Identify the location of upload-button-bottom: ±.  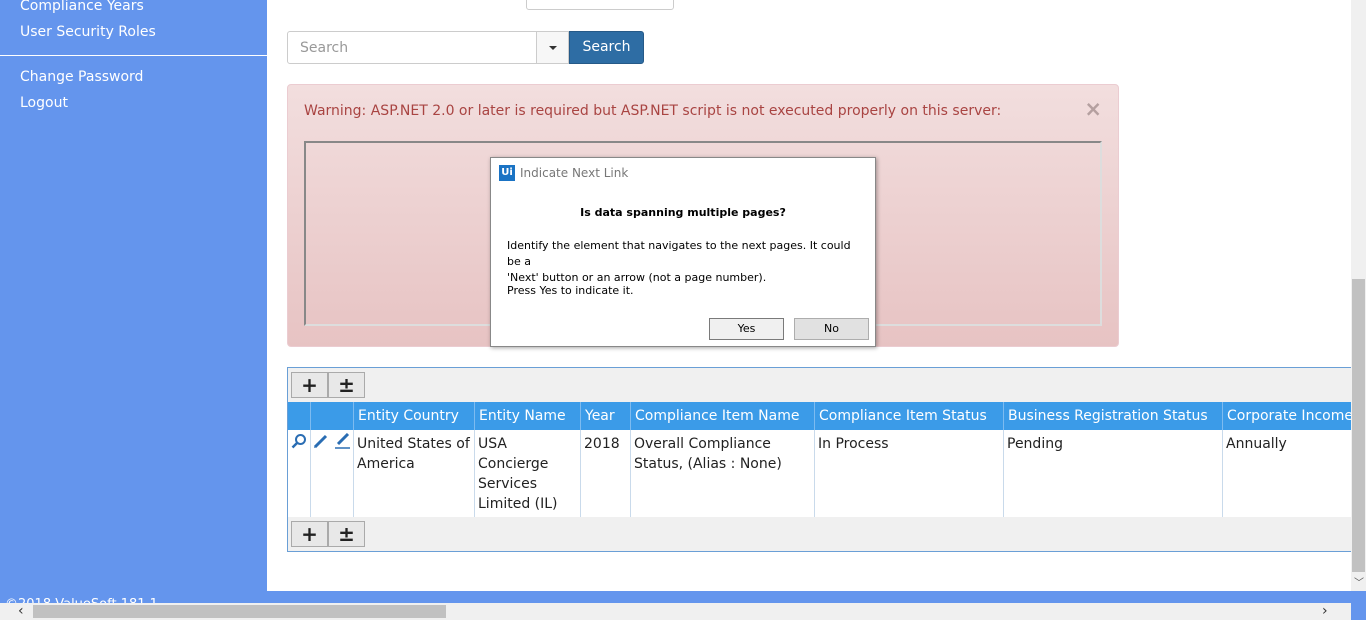
(346, 534).